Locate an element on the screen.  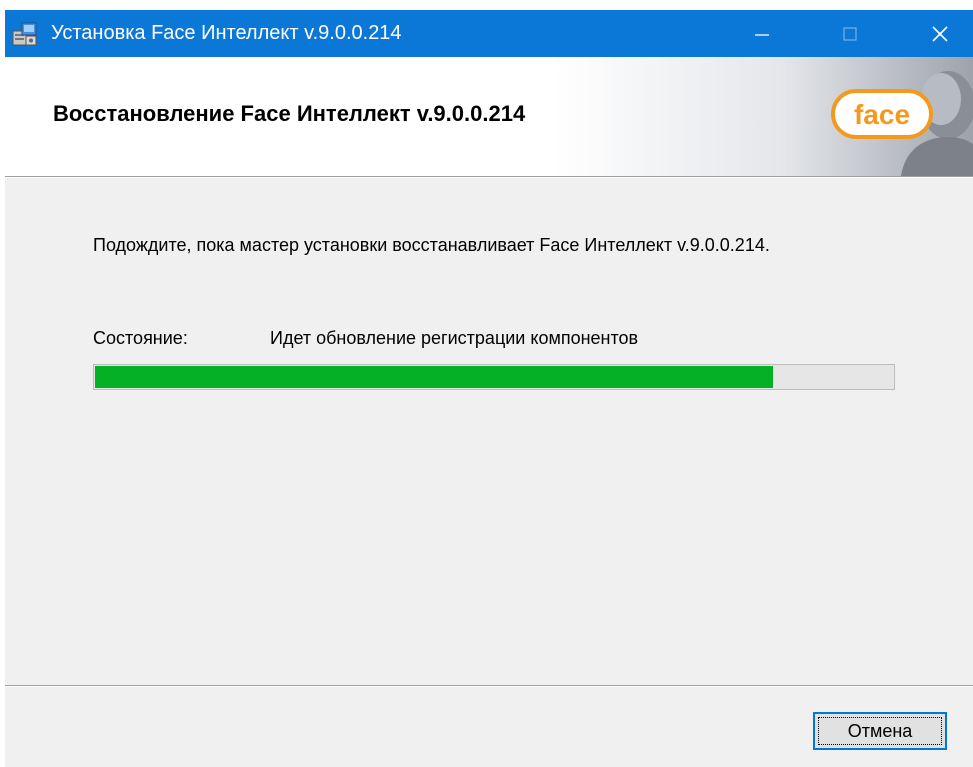
minimize-icon is located at coordinates (762, 34).